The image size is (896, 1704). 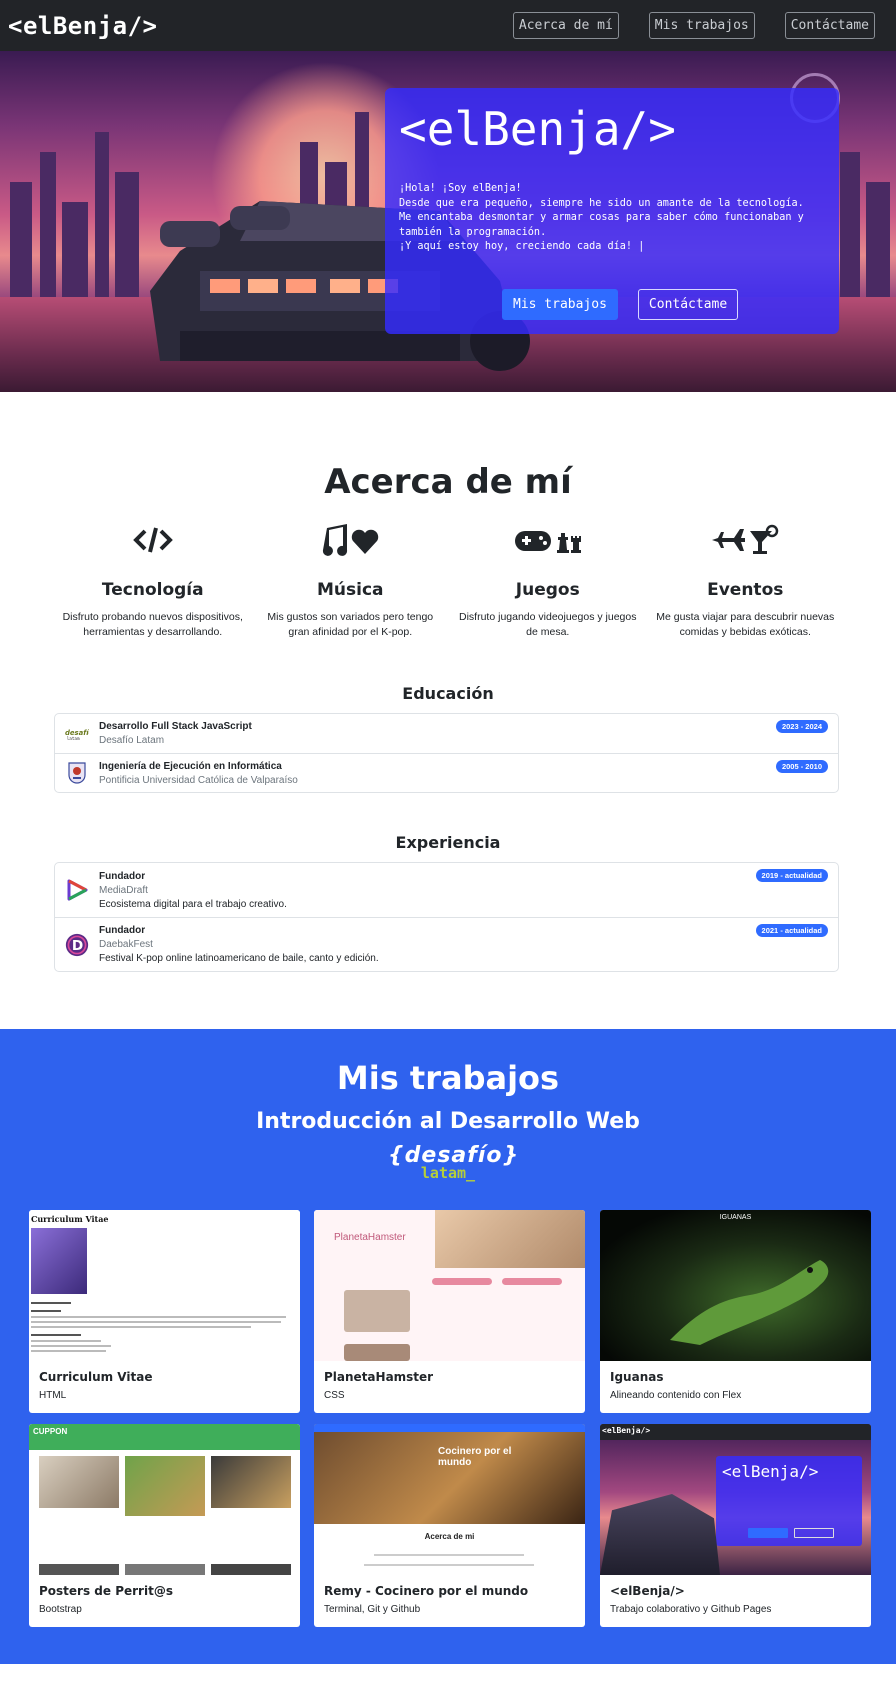 What do you see at coordinates (350, 590) in the screenshot?
I see `feature-title: Música` at bounding box center [350, 590].